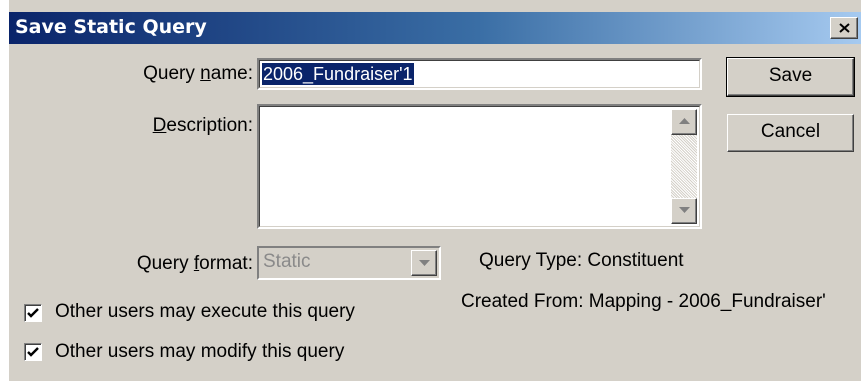 Image resolution: width=861 pixels, height=381 pixels. Describe the element at coordinates (194, 263) in the screenshot. I see `query-format-label: Query format:` at that location.